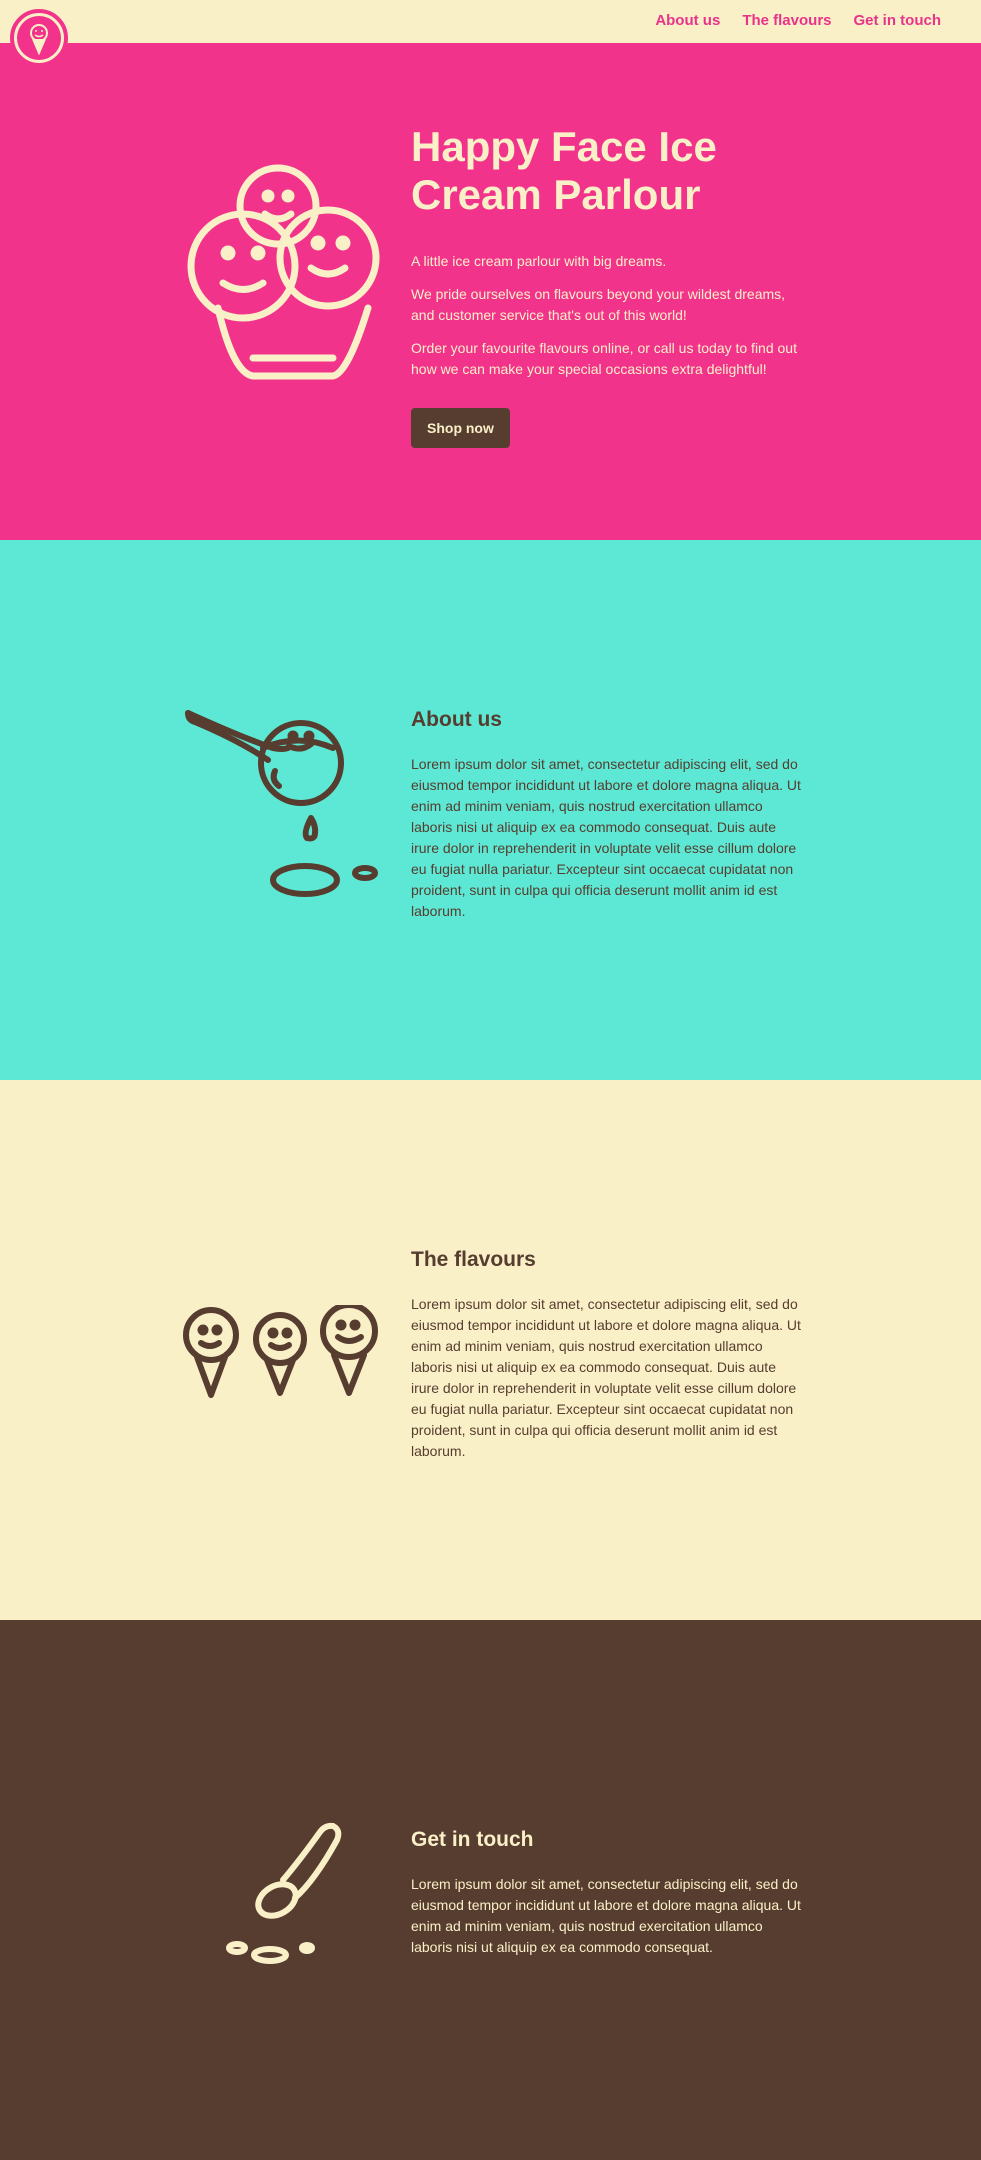  Describe the element at coordinates (283, 275) in the screenshot. I see `three-scoop-ice-cream-icon` at that location.